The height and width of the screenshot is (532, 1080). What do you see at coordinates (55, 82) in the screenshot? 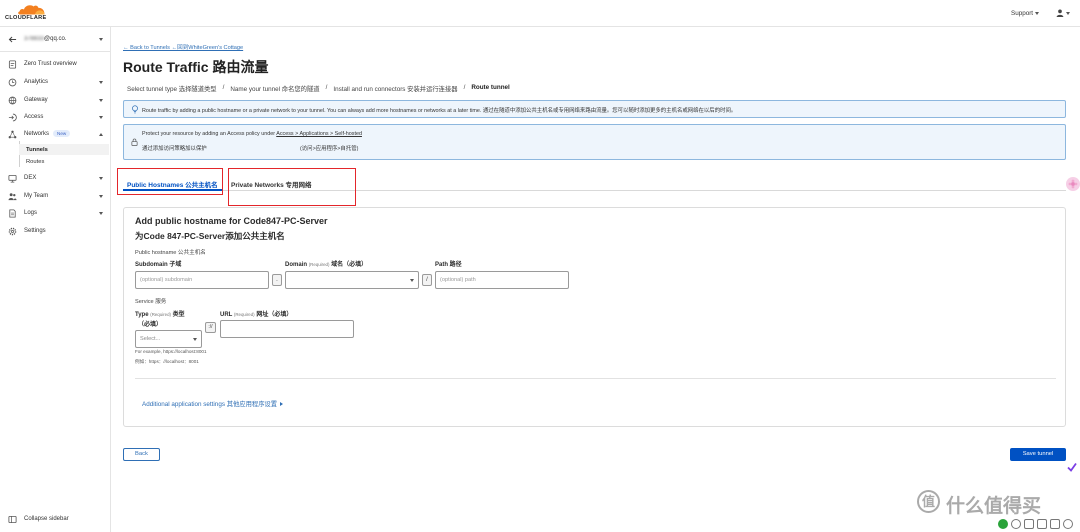
I see `sidebar-item-analytics: Analytics` at bounding box center [55, 82].